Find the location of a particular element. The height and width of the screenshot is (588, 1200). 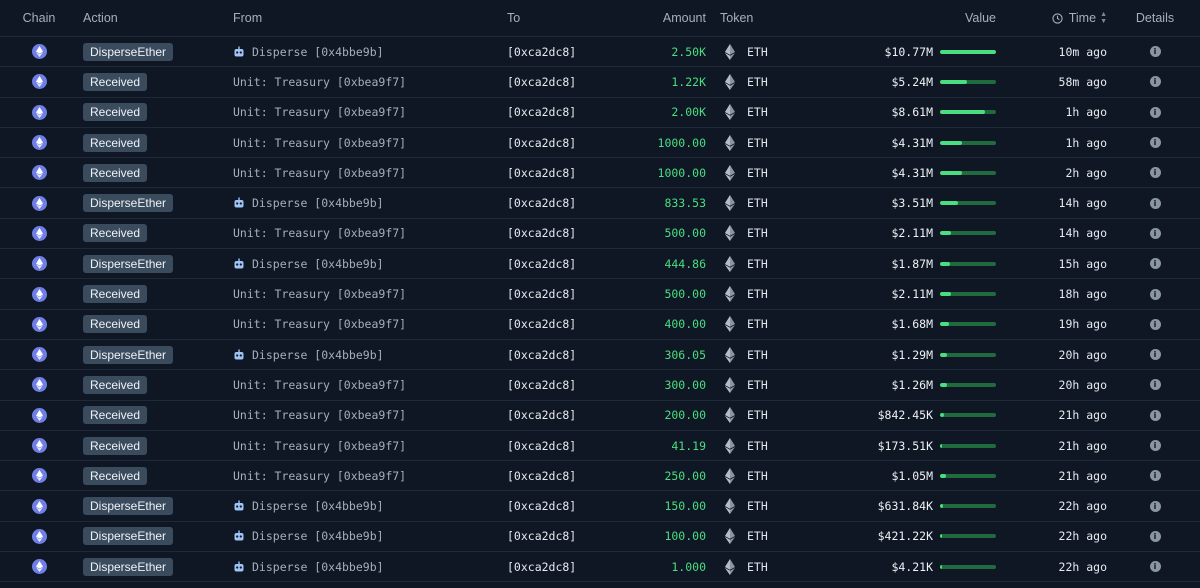

header-from: From is located at coordinates (368, 18).